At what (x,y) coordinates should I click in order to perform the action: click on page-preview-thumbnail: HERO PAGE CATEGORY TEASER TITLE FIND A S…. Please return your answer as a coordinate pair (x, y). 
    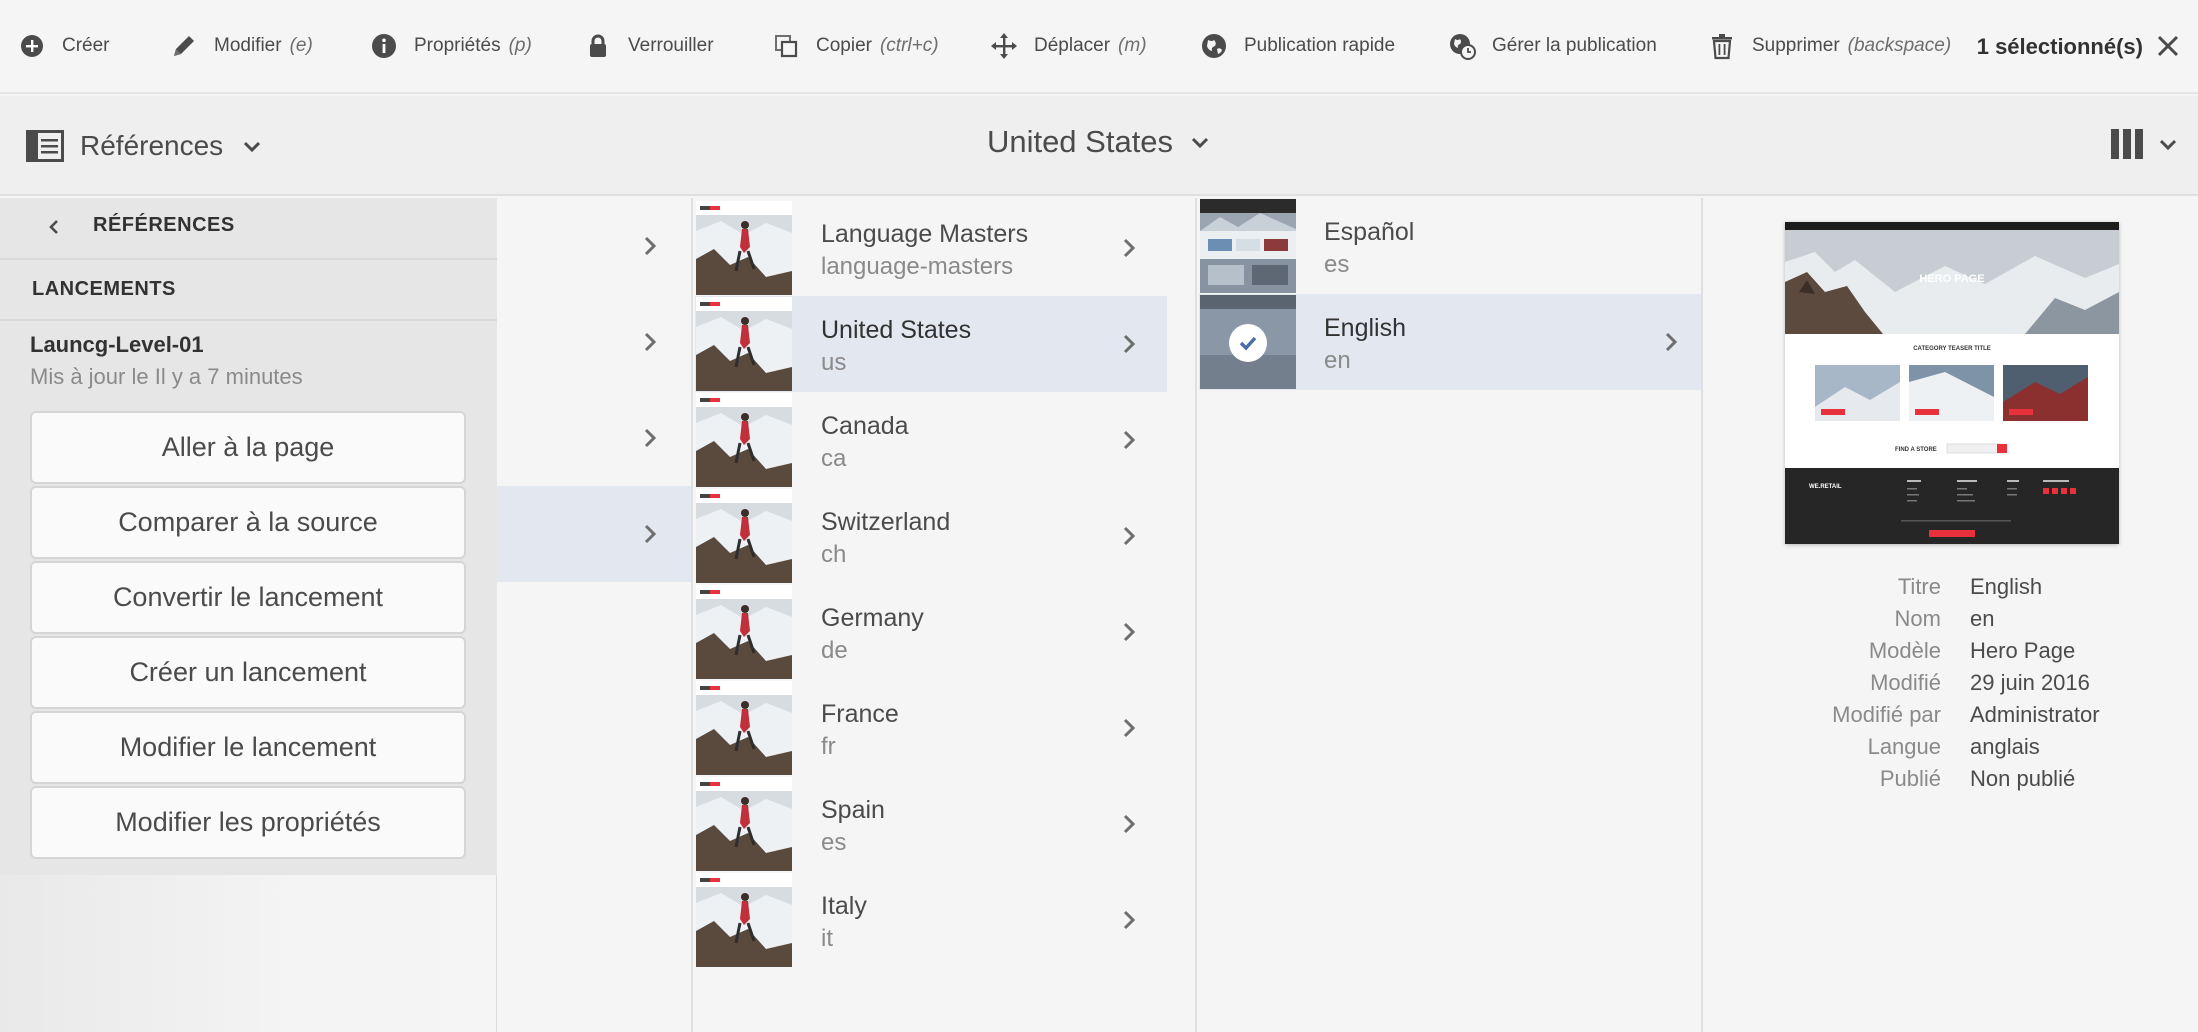
    Looking at the image, I should click on (1952, 383).